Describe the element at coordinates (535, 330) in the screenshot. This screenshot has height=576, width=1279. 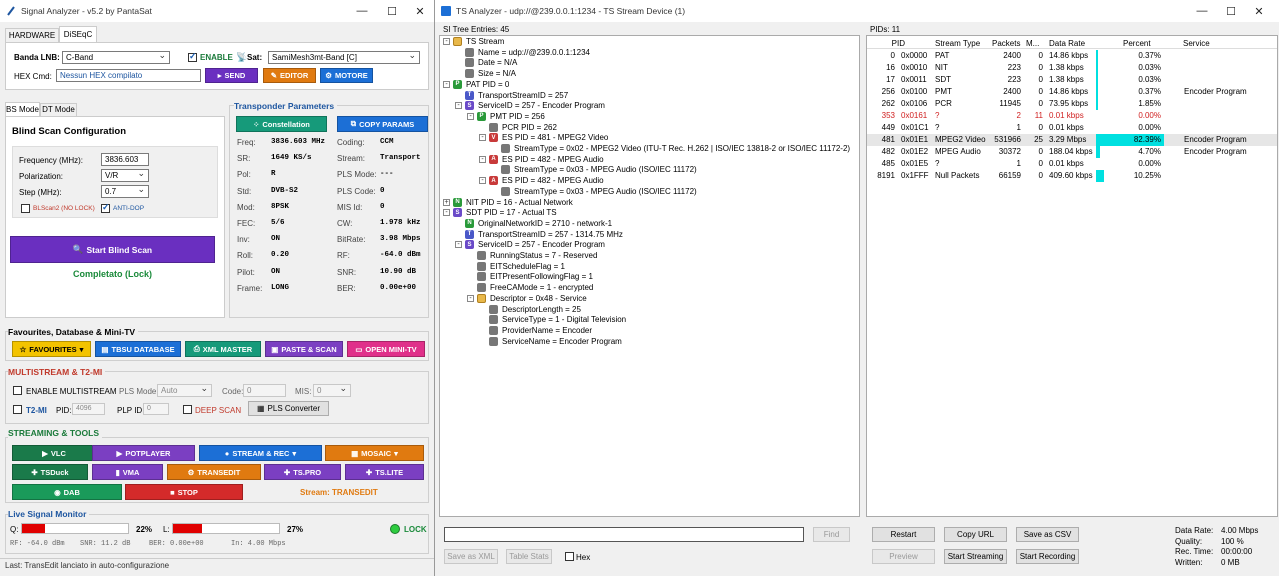
I see `tree-node: ProviderName = Encoder` at that location.